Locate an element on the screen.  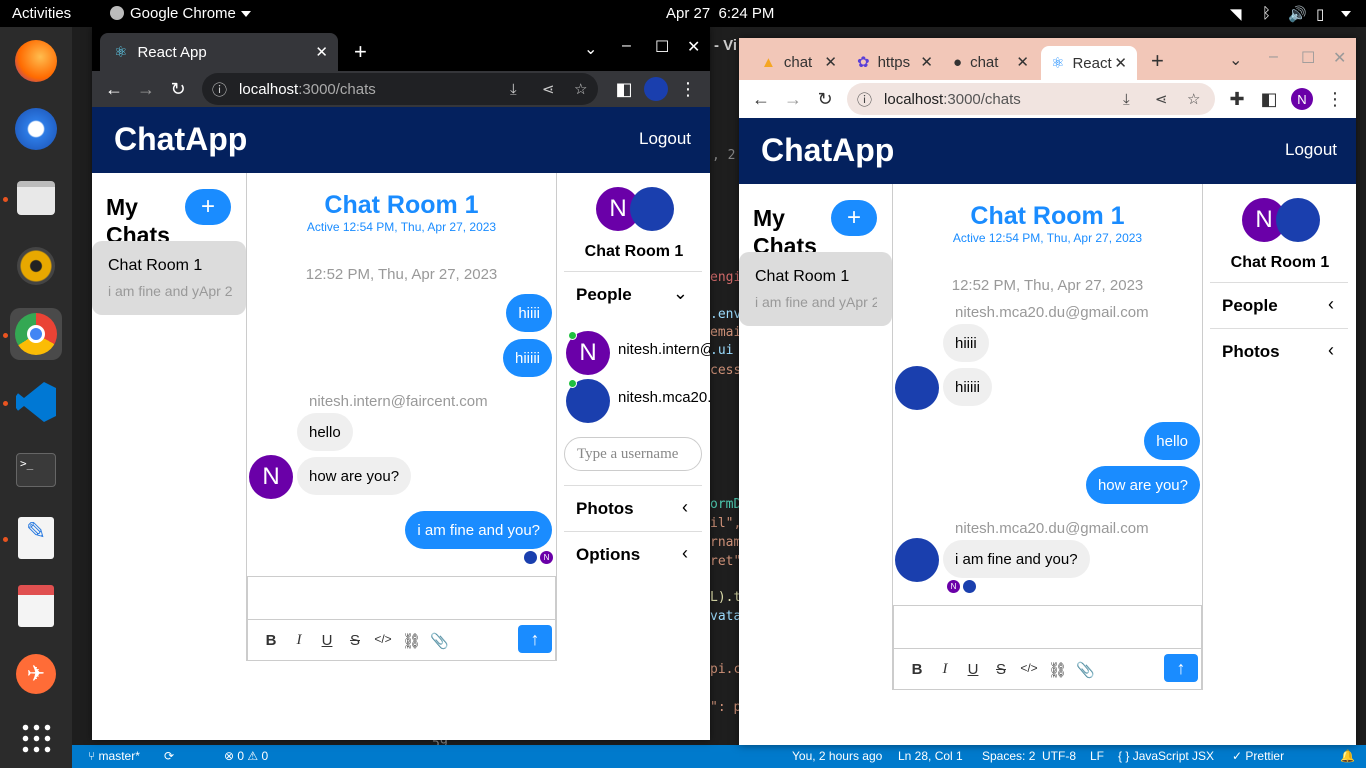
person-row: nitesh.mca20. is located at coordinates (638, 400).